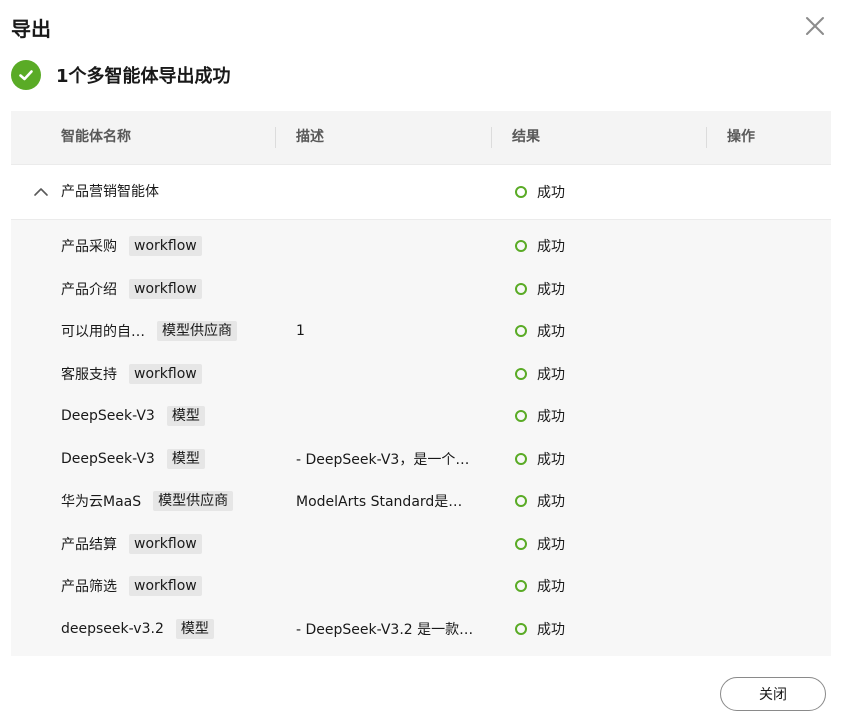  I want to click on column-header-result: 结果, so click(526, 137).